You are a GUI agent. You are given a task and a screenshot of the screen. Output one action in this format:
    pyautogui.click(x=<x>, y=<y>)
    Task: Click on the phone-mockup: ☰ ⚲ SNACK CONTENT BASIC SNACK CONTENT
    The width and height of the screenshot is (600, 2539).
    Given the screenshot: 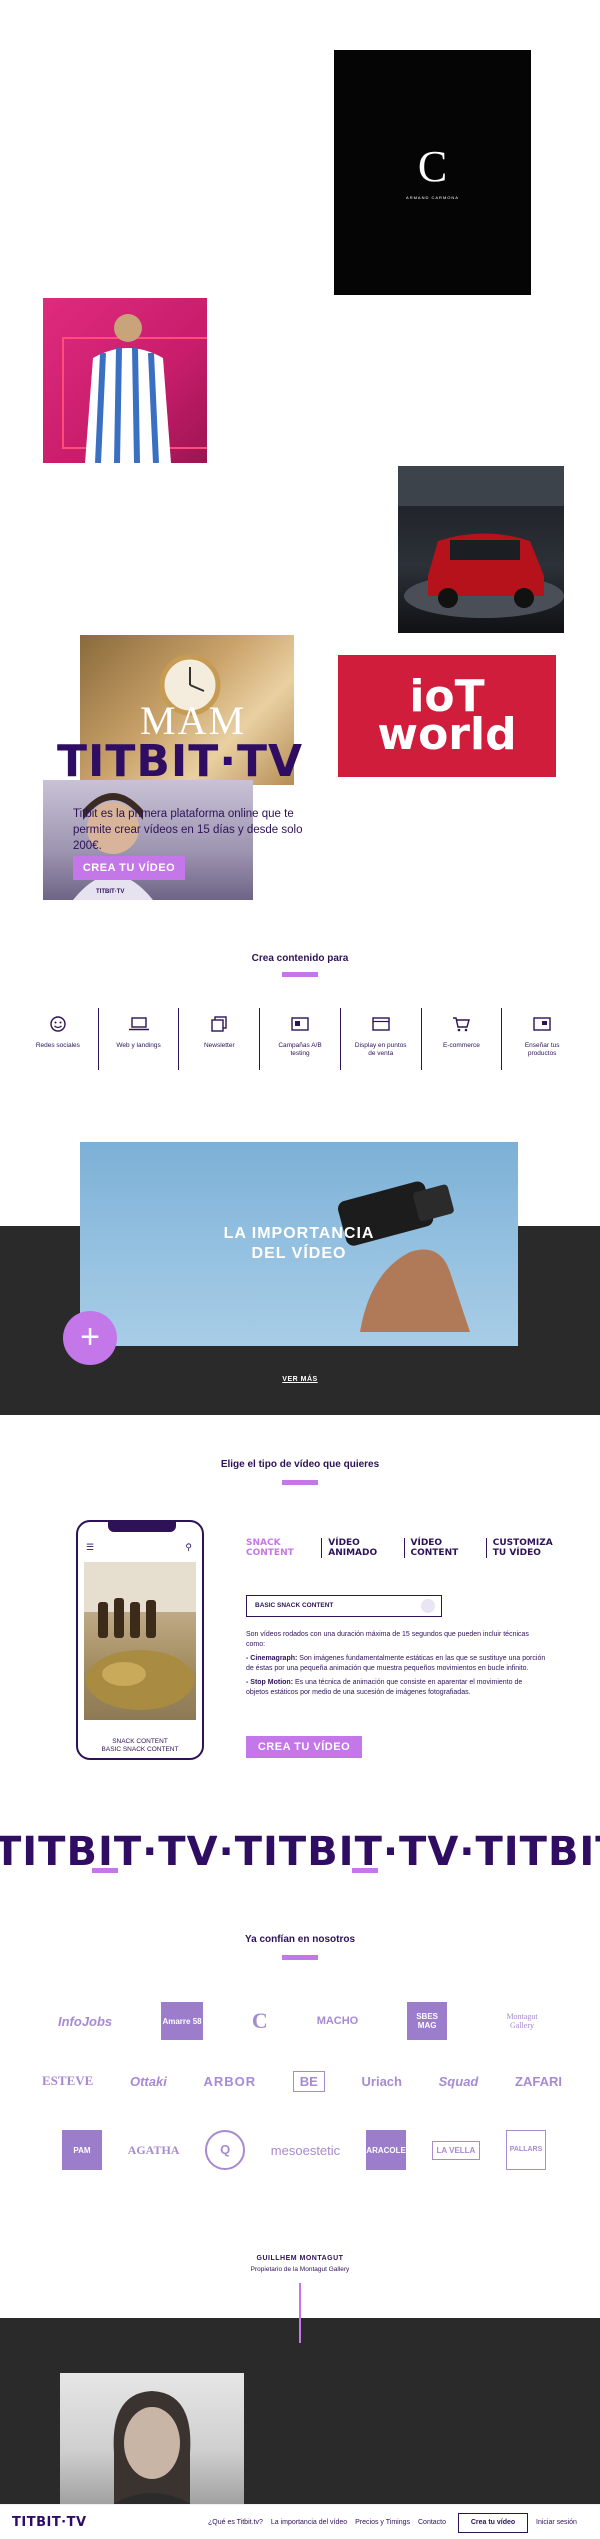 What is the action you would take?
    pyautogui.click(x=140, y=1640)
    